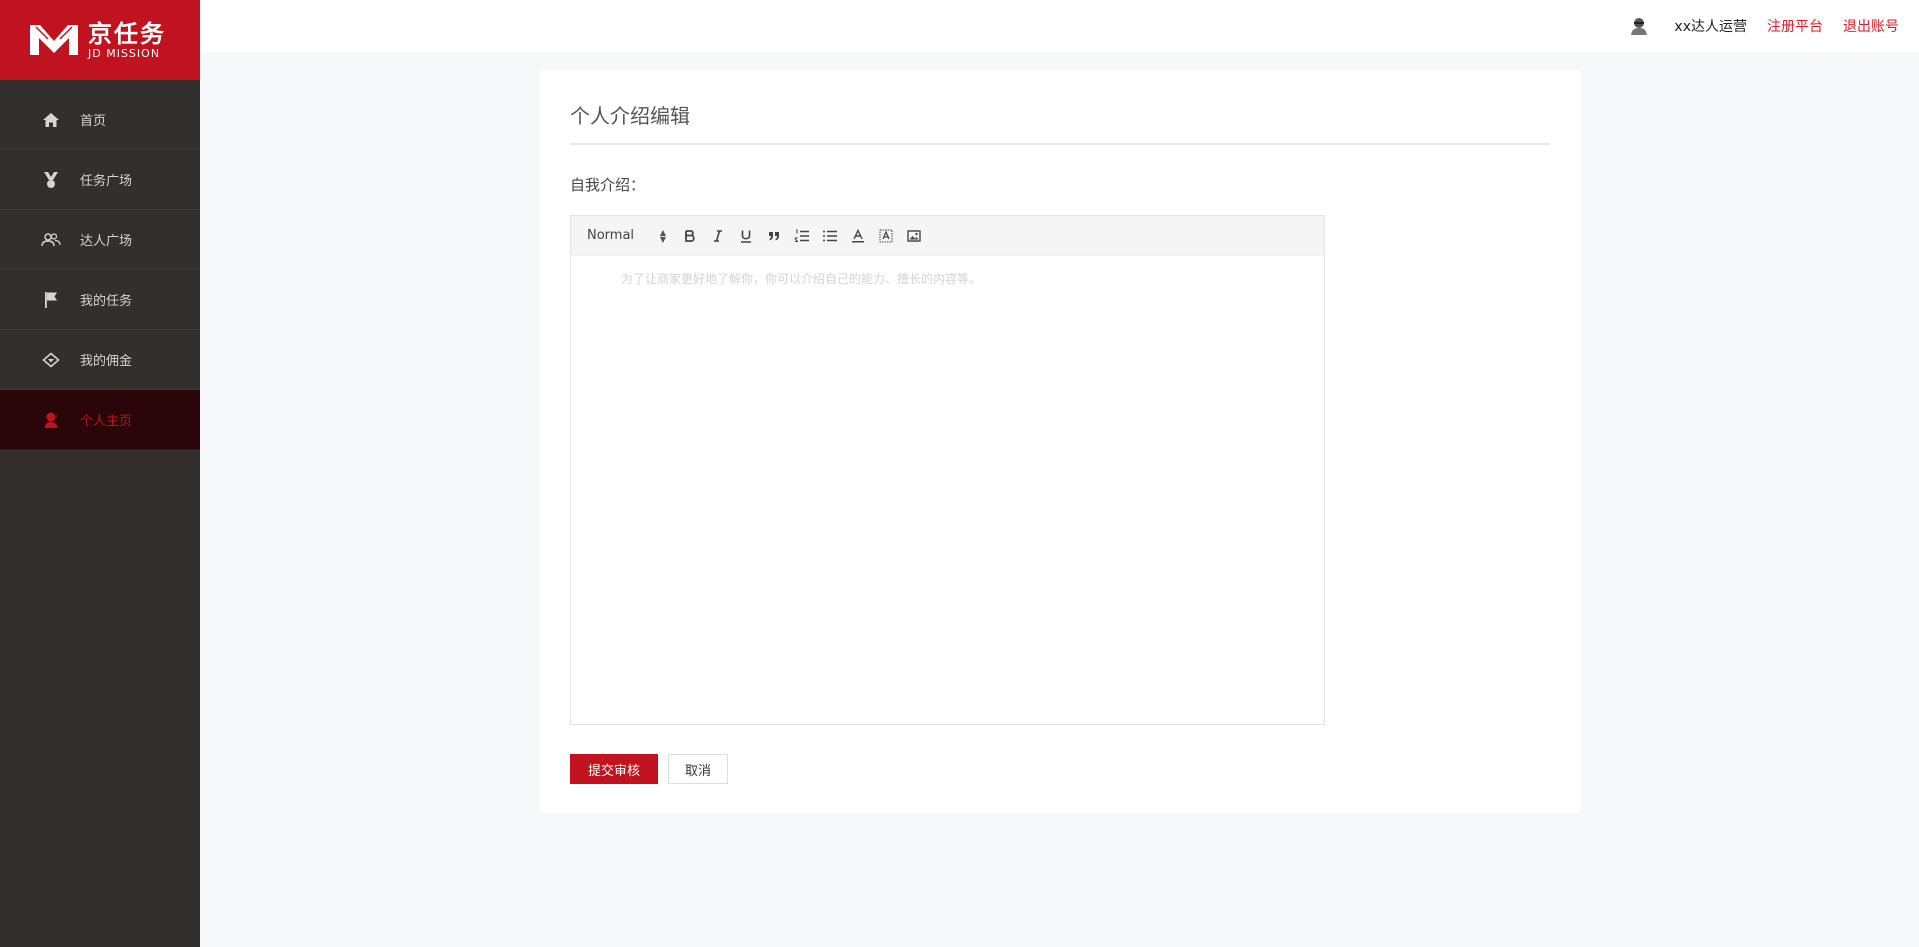 The width and height of the screenshot is (1919, 947). Describe the element at coordinates (1639, 26) in the screenshot. I see `avatar` at that location.